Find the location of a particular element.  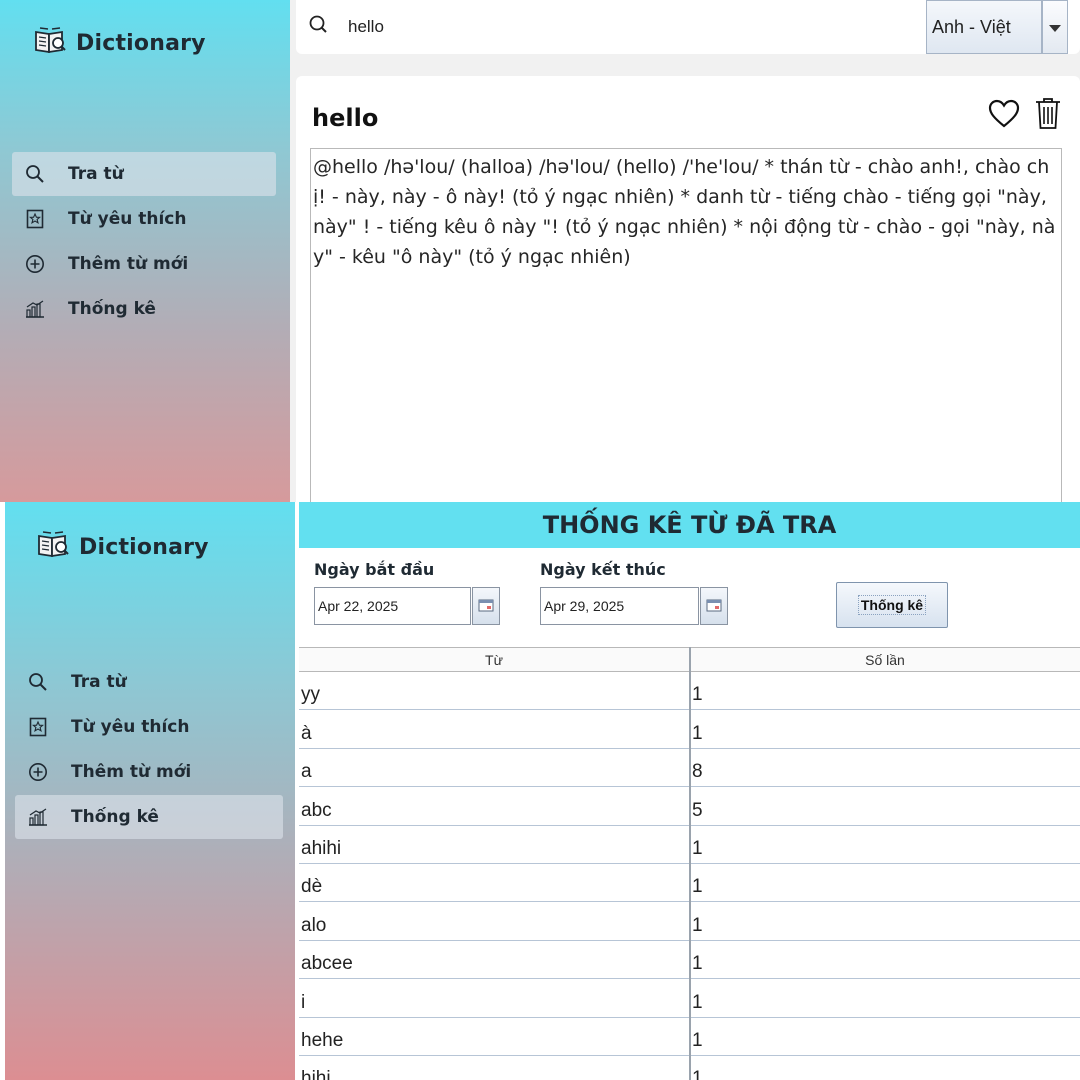

end-date-field is located at coordinates (619, 606).